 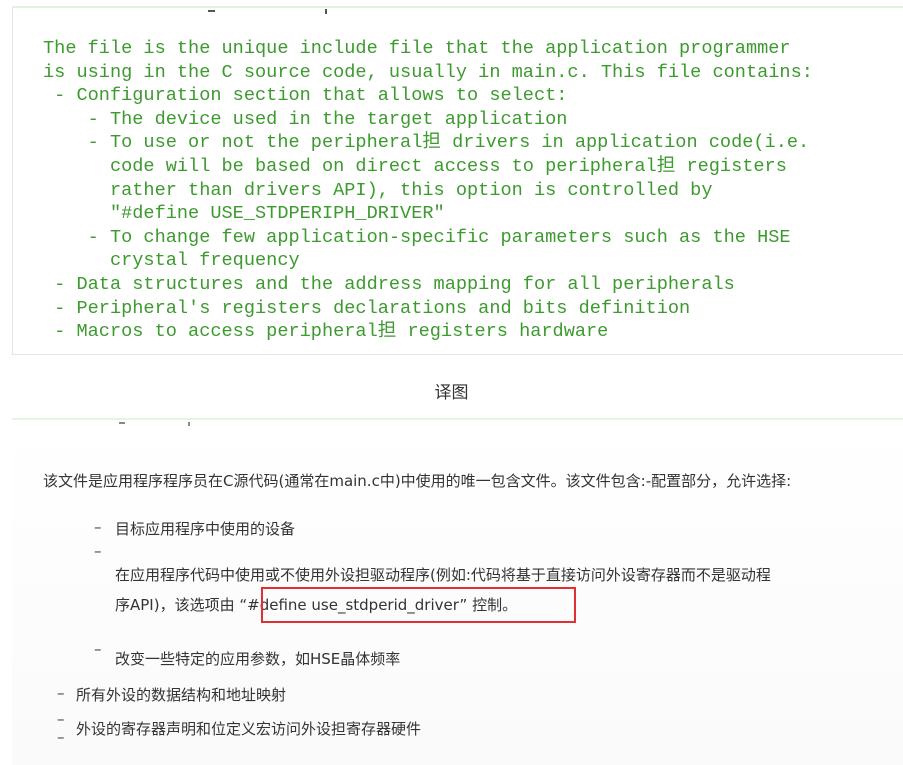 I want to click on translation-item-1: 目标应用程序中使用的设备, so click(x=205, y=529).